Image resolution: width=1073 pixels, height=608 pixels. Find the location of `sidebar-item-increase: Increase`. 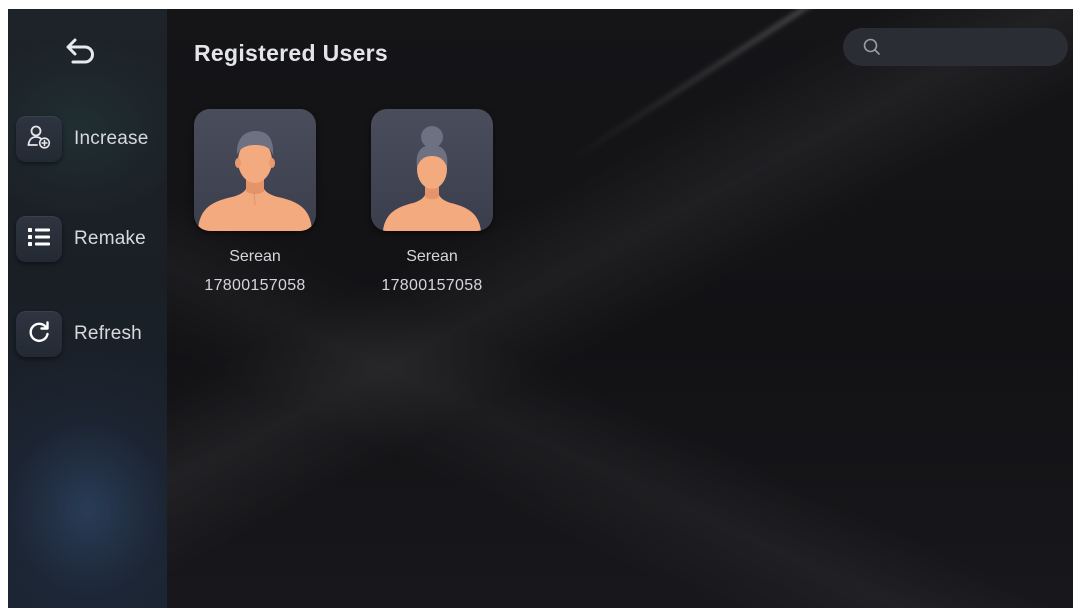

sidebar-item-increase: Increase is located at coordinates (82, 139).